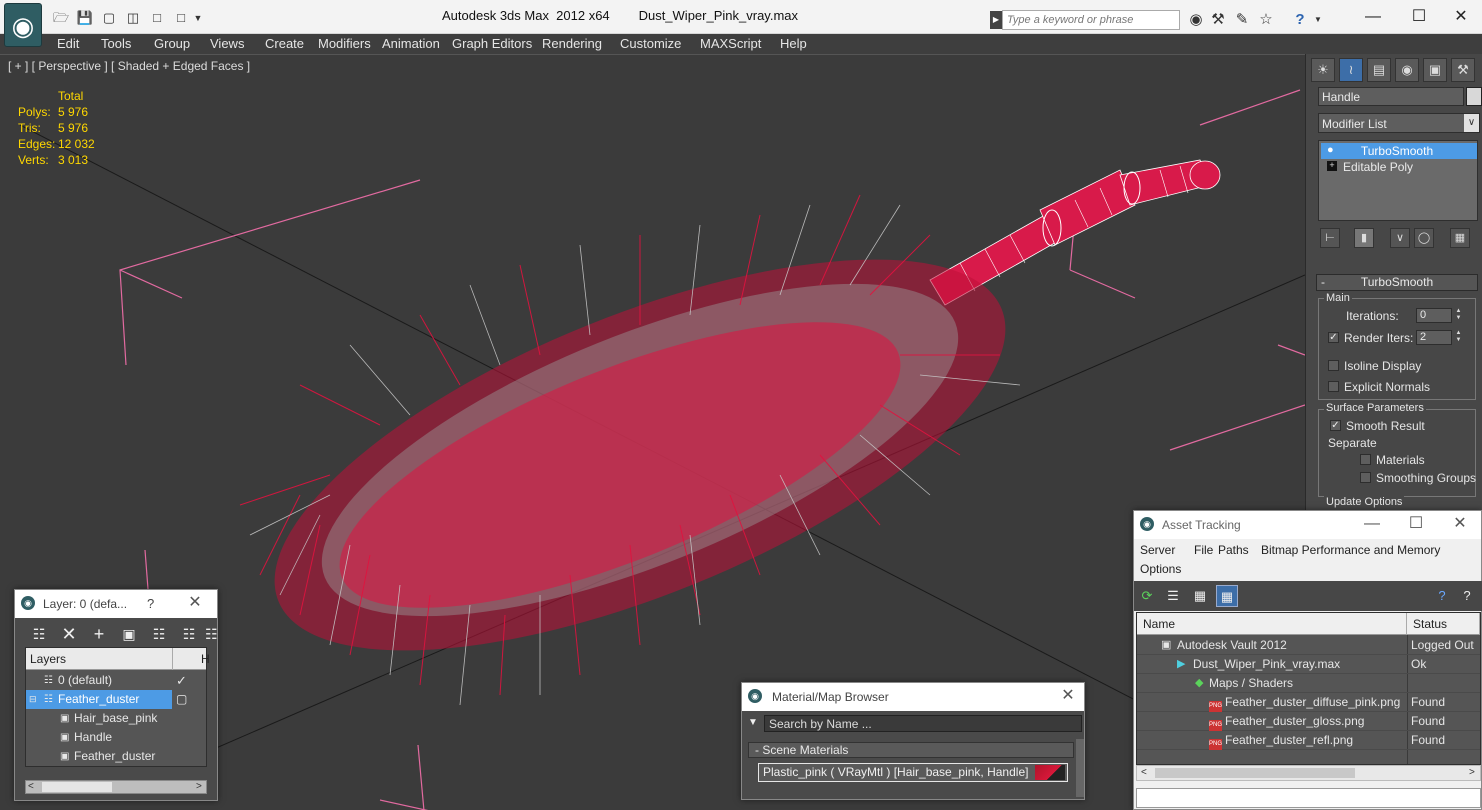 Image resolution: width=1482 pixels, height=810 pixels. I want to click on show-end-result-icon: ▮, so click(1364, 238).